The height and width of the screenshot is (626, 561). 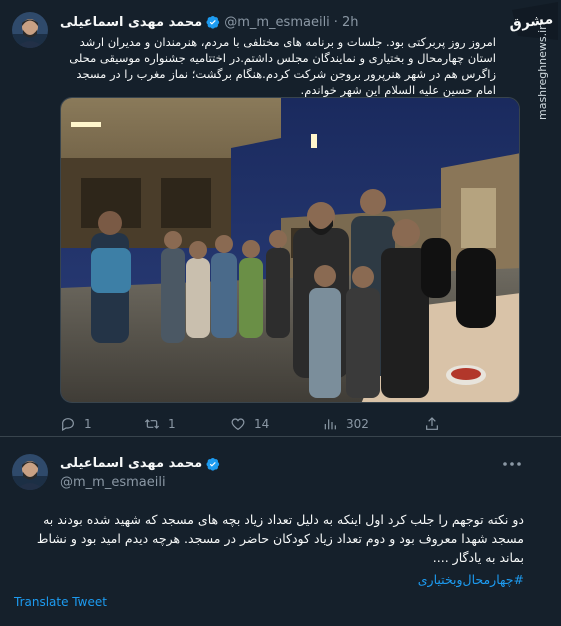 I want to click on share-button, so click(x=432, y=424).